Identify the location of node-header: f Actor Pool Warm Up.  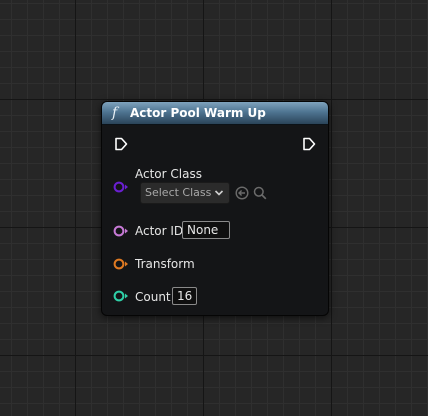
(215, 113).